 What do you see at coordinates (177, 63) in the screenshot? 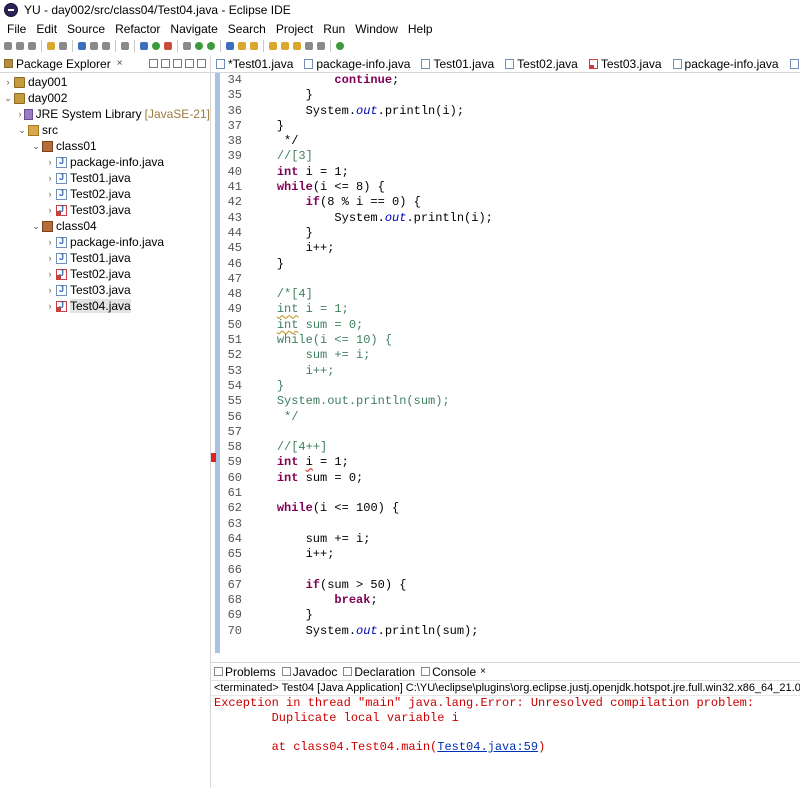
I see `view-menu-icon` at bounding box center [177, 63].